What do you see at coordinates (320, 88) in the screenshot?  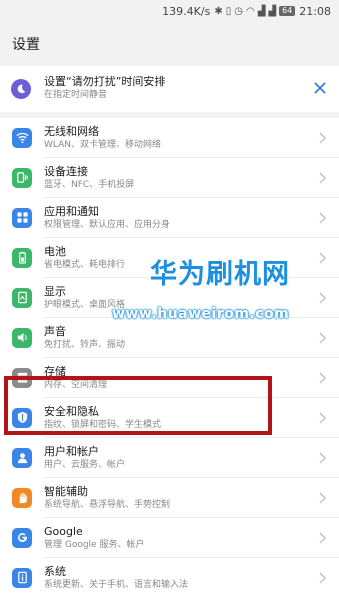 I see `close-icon` at bounding box center [320, 88].